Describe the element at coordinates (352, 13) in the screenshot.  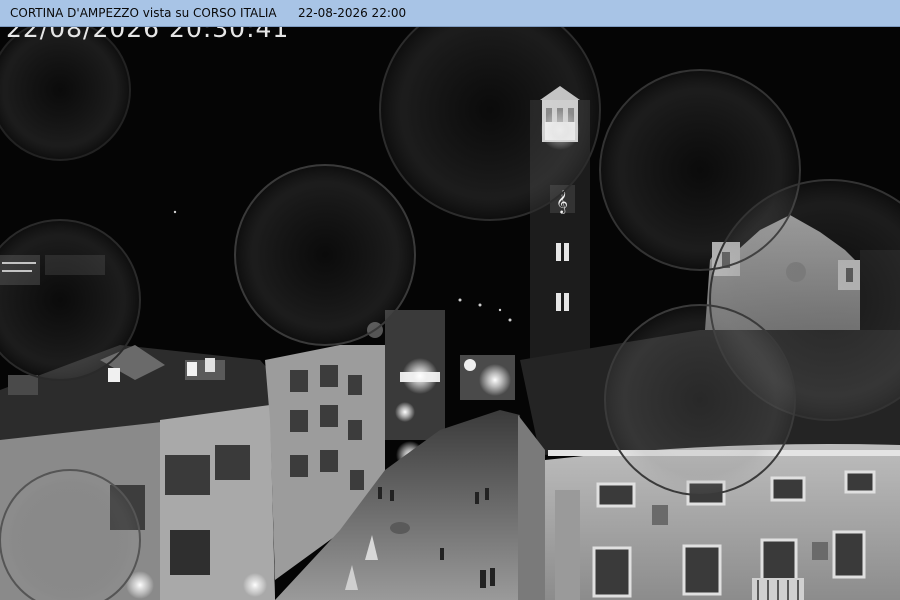
I see `webcam-datetime: 22-08-2026 22:00` at that location.